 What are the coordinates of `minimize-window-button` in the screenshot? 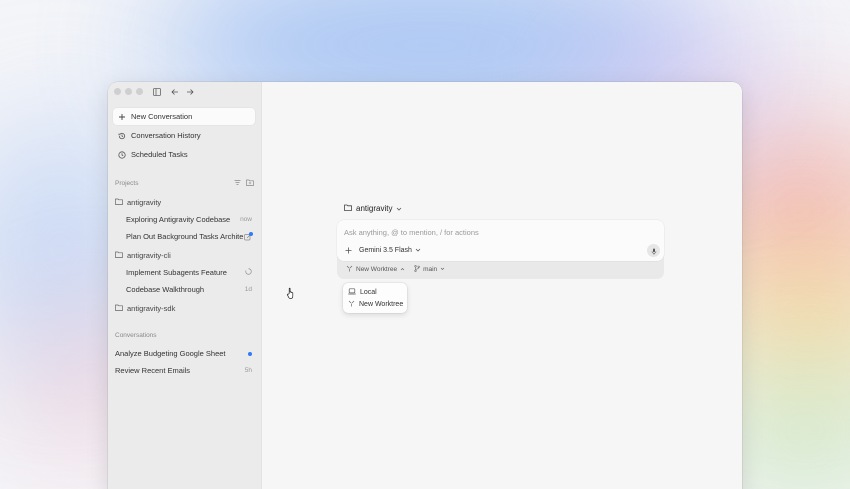 It's located at (128, 91).